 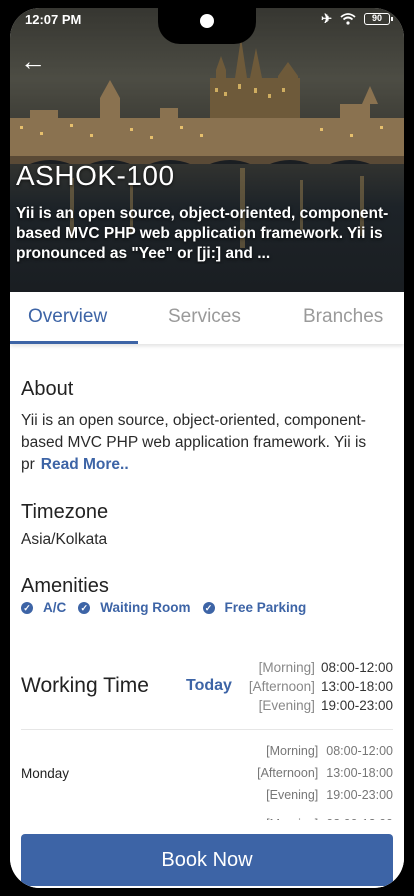 What do you see at coordinates (53, 19) in the screenshot?
I see `status-time: 12:07 PM` at bounding box center [53, 19].